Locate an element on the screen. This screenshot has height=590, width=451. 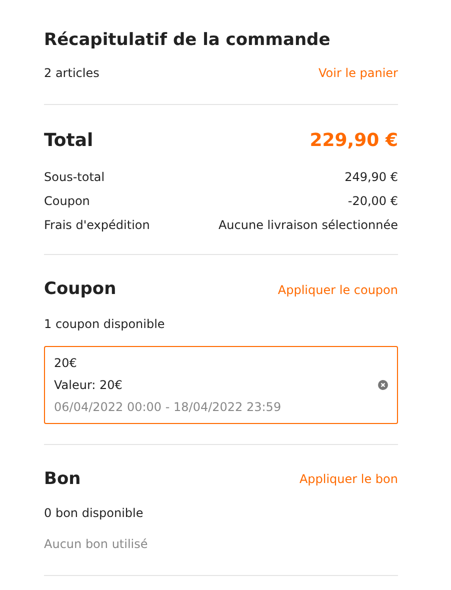
cart-link: Voir le panier is located at coordinates (358, 73).